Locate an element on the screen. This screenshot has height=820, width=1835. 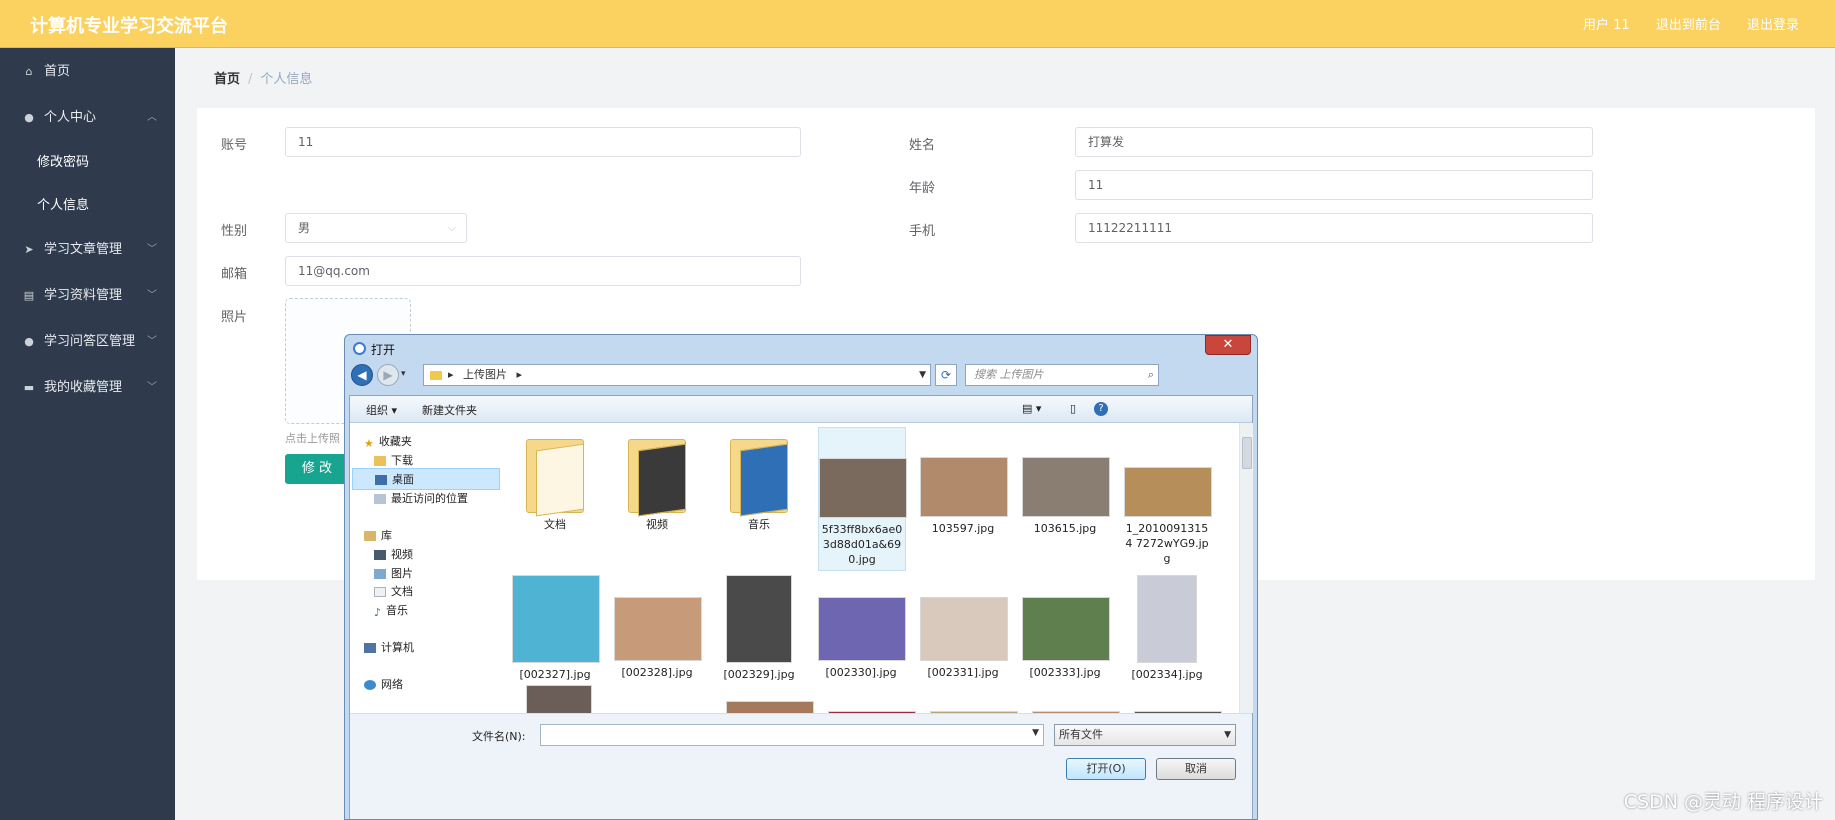
file-name: [002333].jpg is located at coordinates (1065, 672).